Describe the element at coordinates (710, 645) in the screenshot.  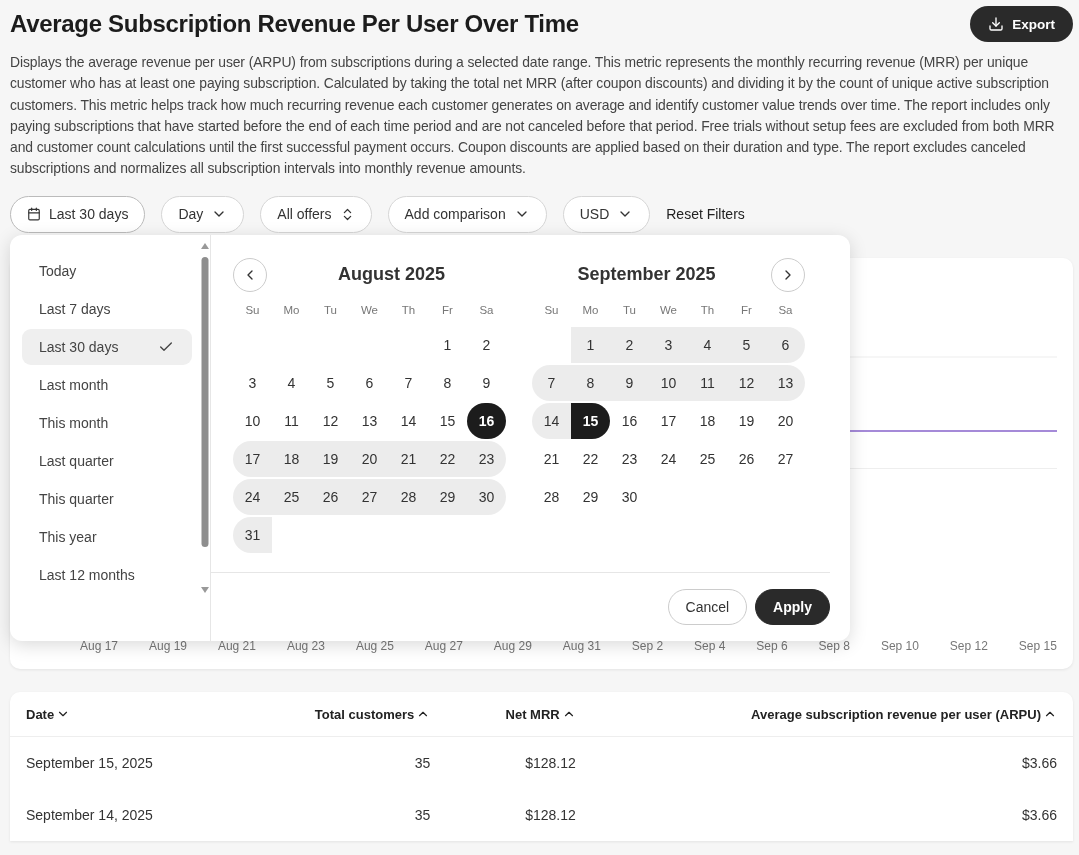
I see `axis-label: Sep 4` at that location.